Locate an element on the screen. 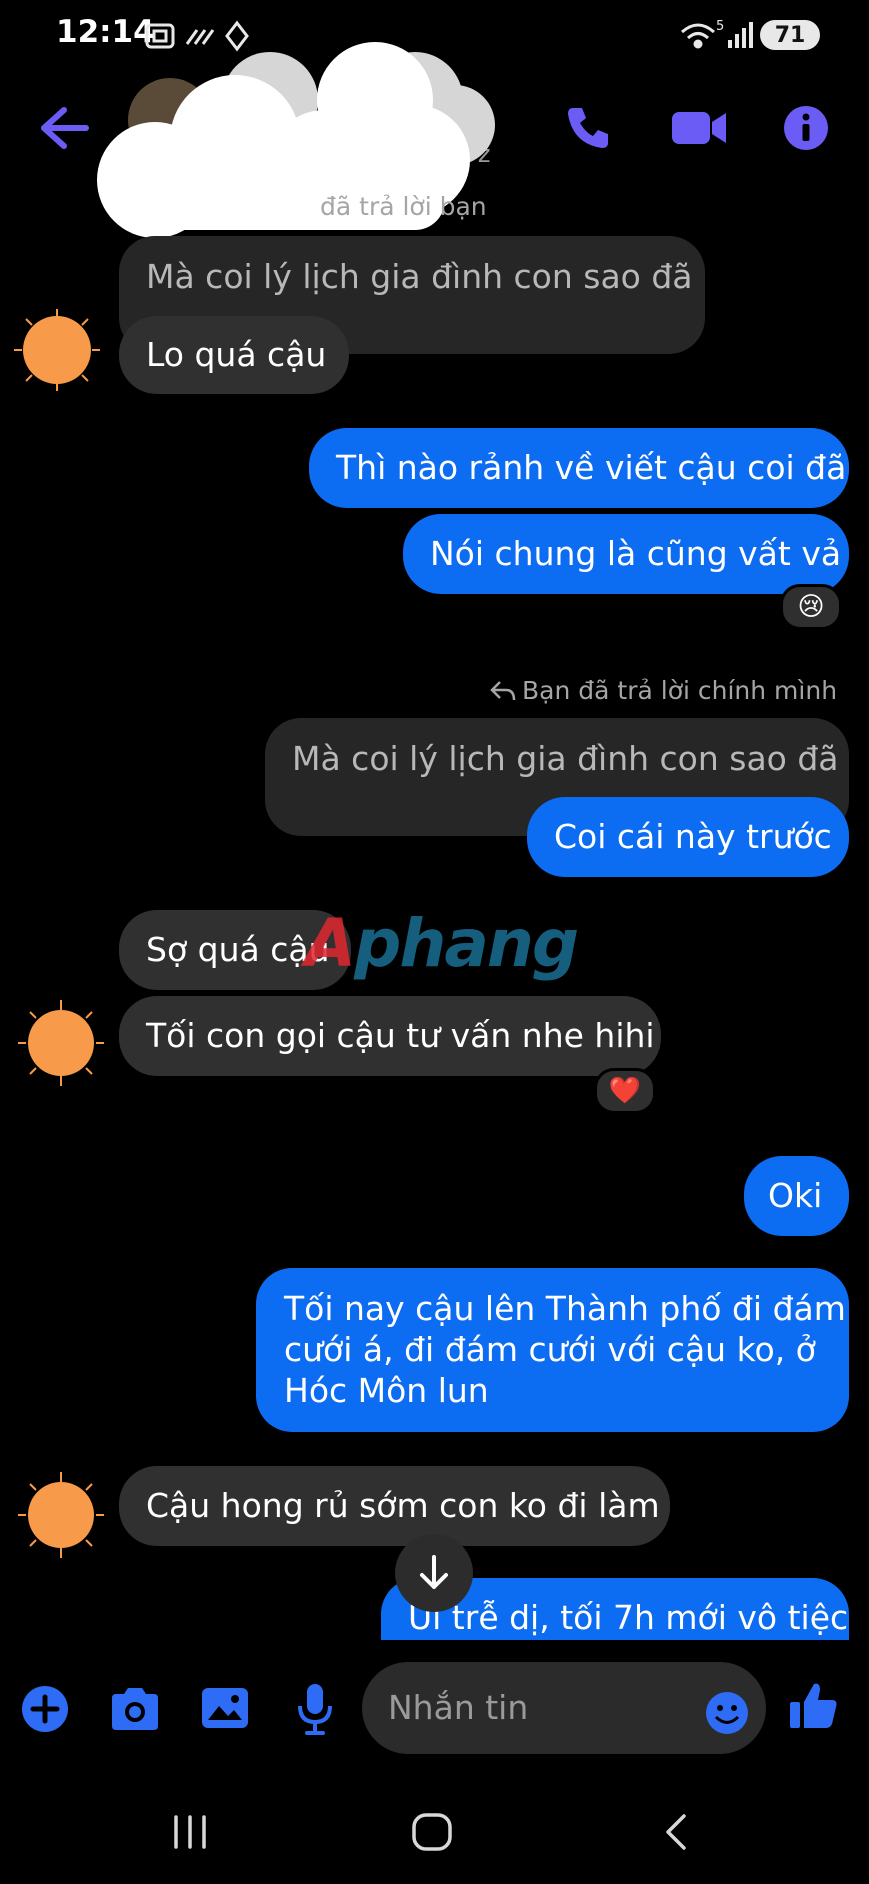  outgoing-message: Coi cái này trước is located at coordinates (688, 837).